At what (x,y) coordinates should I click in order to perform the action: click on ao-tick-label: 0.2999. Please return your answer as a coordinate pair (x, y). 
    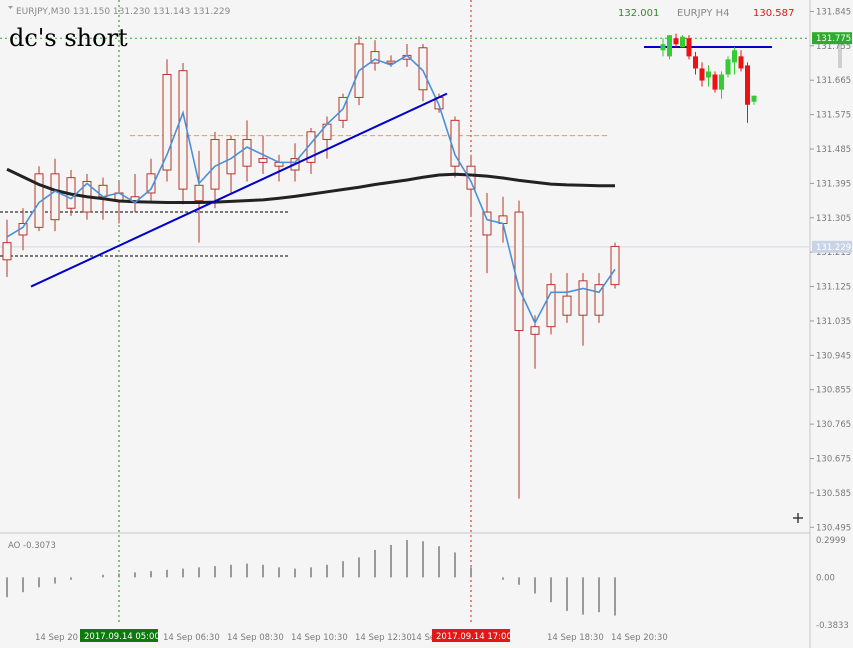
    Looking at the image, I should click on (831, 541).